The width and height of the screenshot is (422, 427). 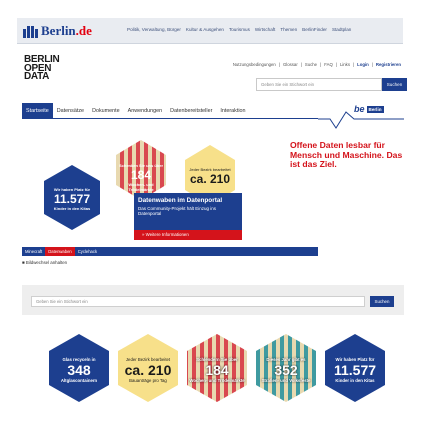 What do you see at coordinates (363, 64) in the screenshot?
I see `login-link: Login` at bounding box center [363, 64].